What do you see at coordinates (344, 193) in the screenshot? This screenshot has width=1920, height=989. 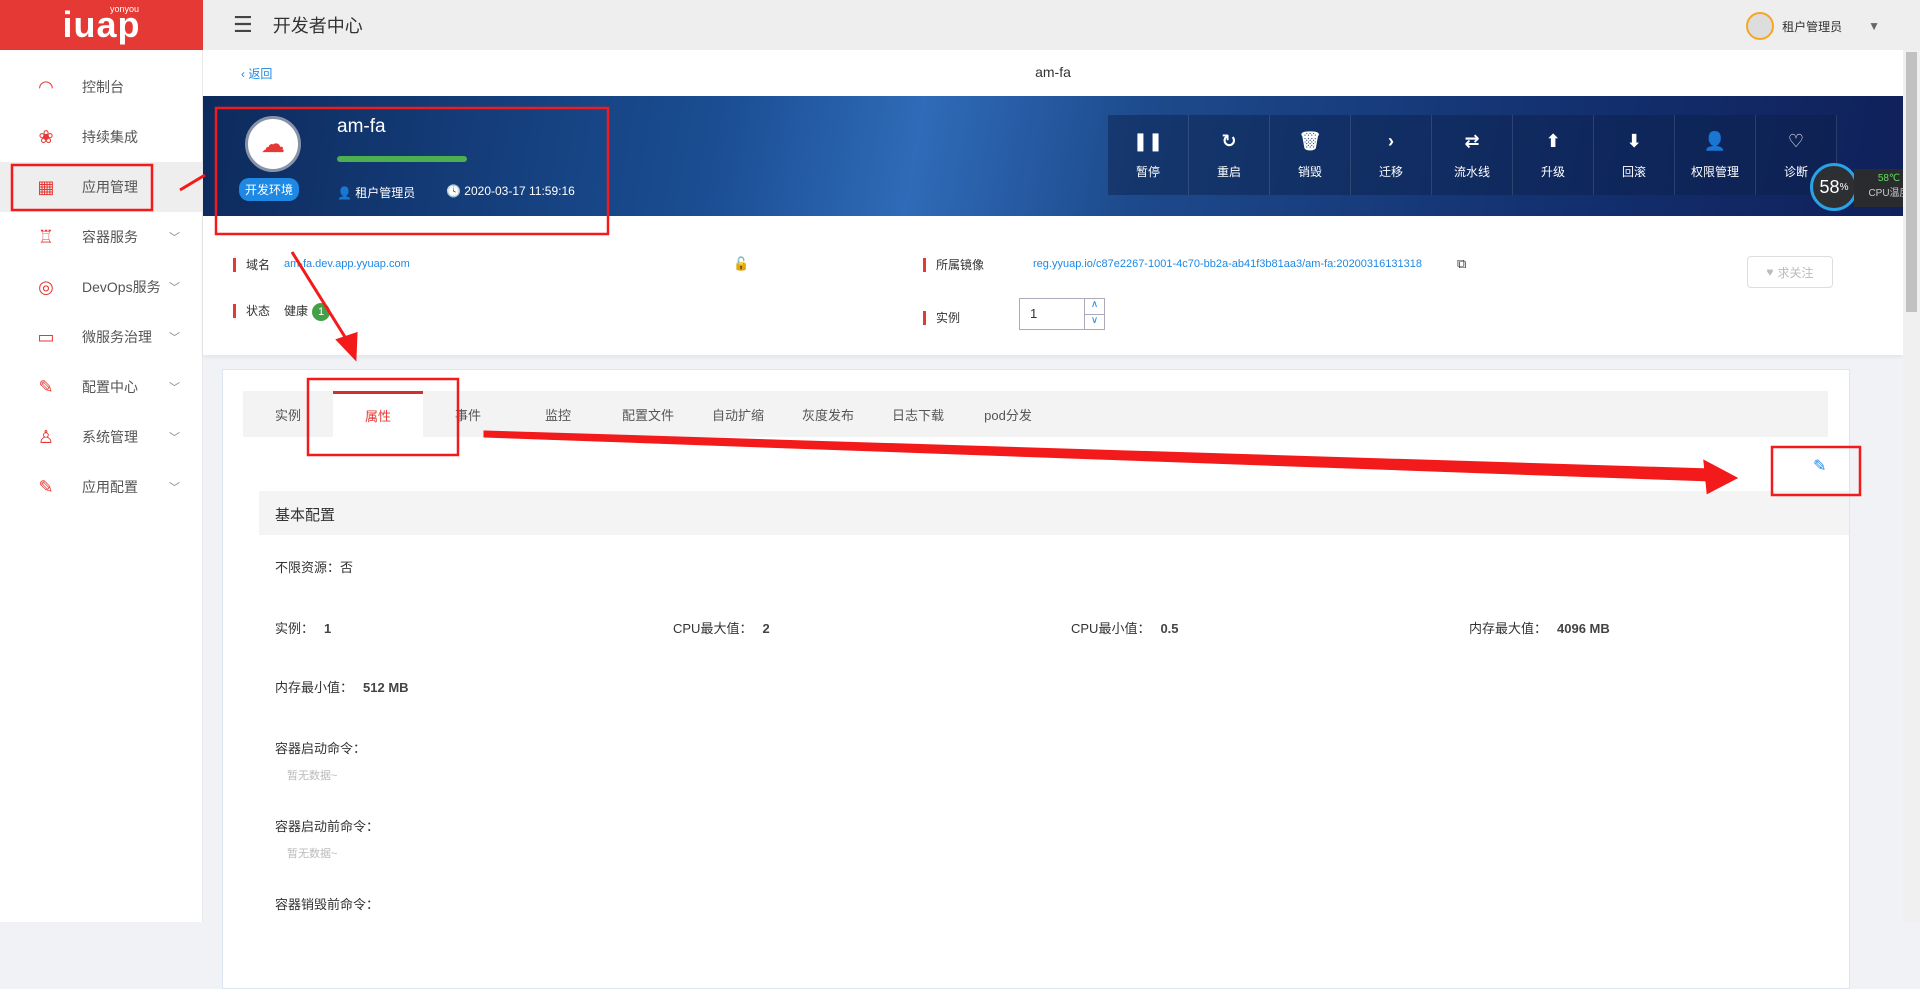 I see `user-icon: 👤` at bounding box center [344, 193].